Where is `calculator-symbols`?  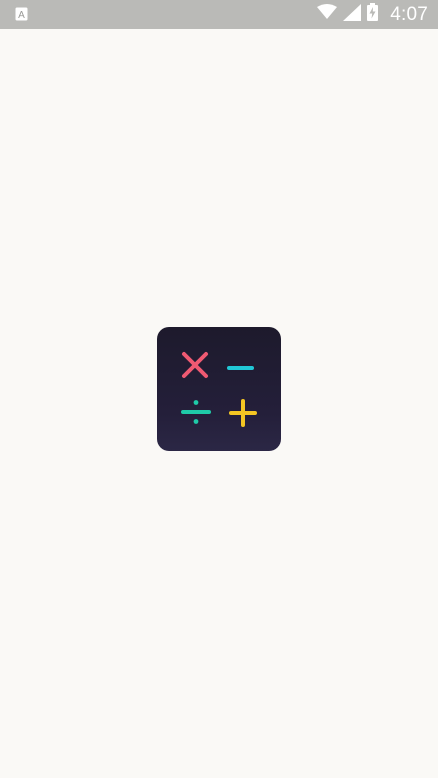 calculator-symbols is located at coordinates (219, 389).